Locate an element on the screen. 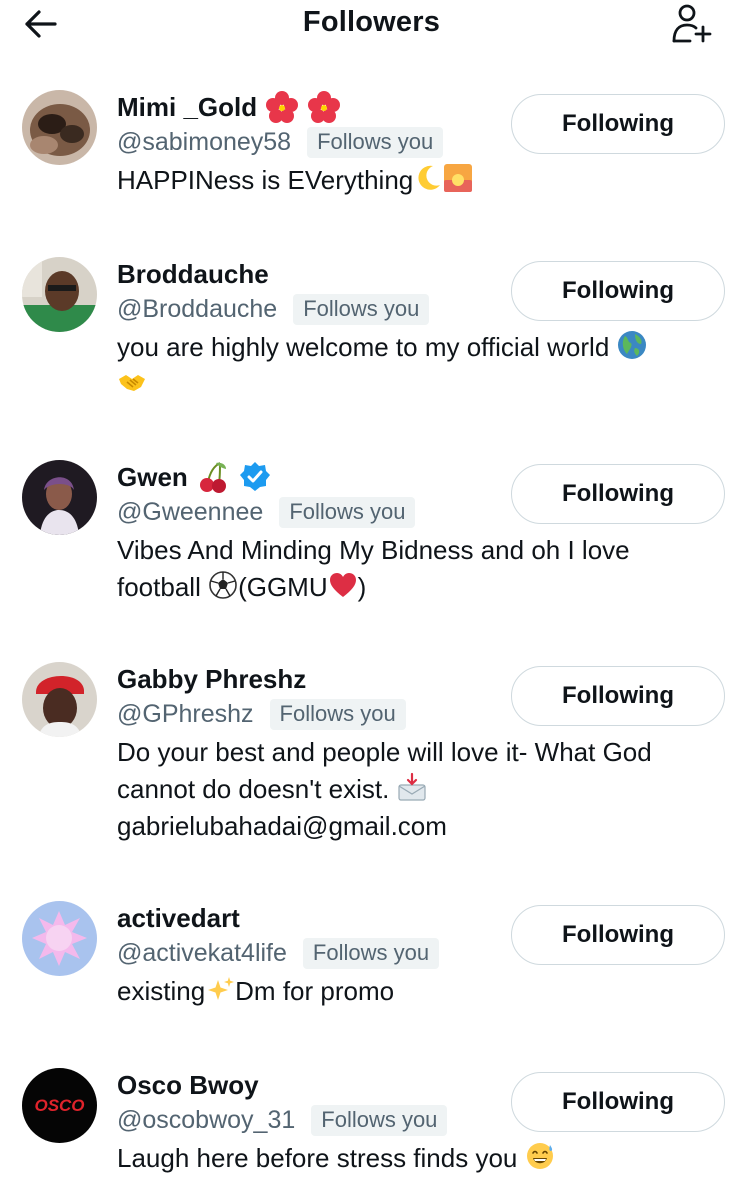 The width and height of the screenshot is (743, 1200). cherries-icon is located at coordinates (212, 477).